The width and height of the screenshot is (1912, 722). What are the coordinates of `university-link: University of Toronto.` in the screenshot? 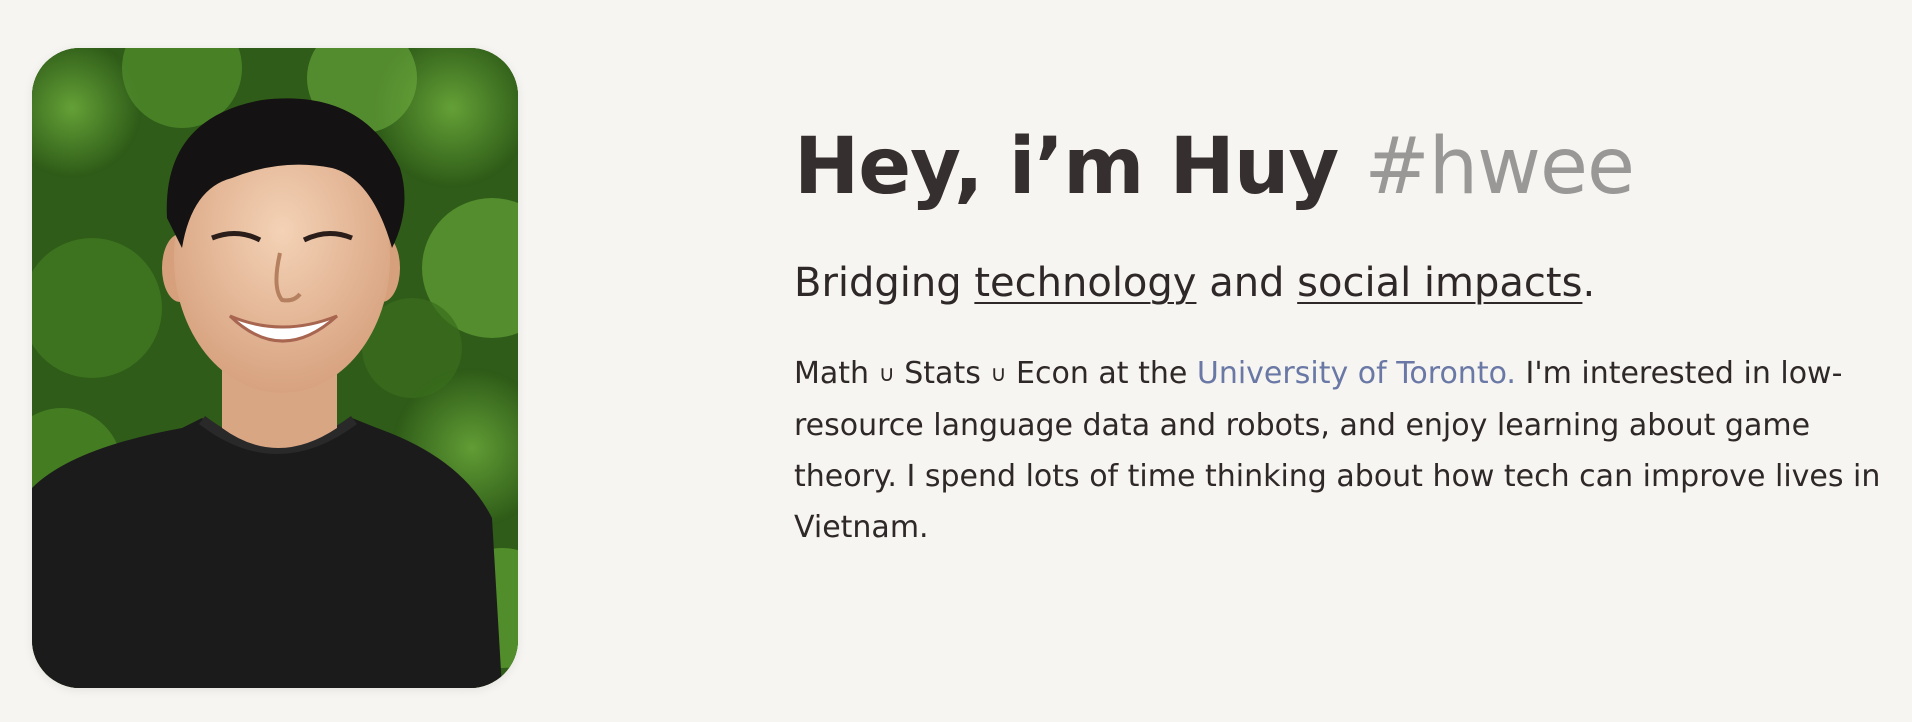 It's located at (1356, 373).